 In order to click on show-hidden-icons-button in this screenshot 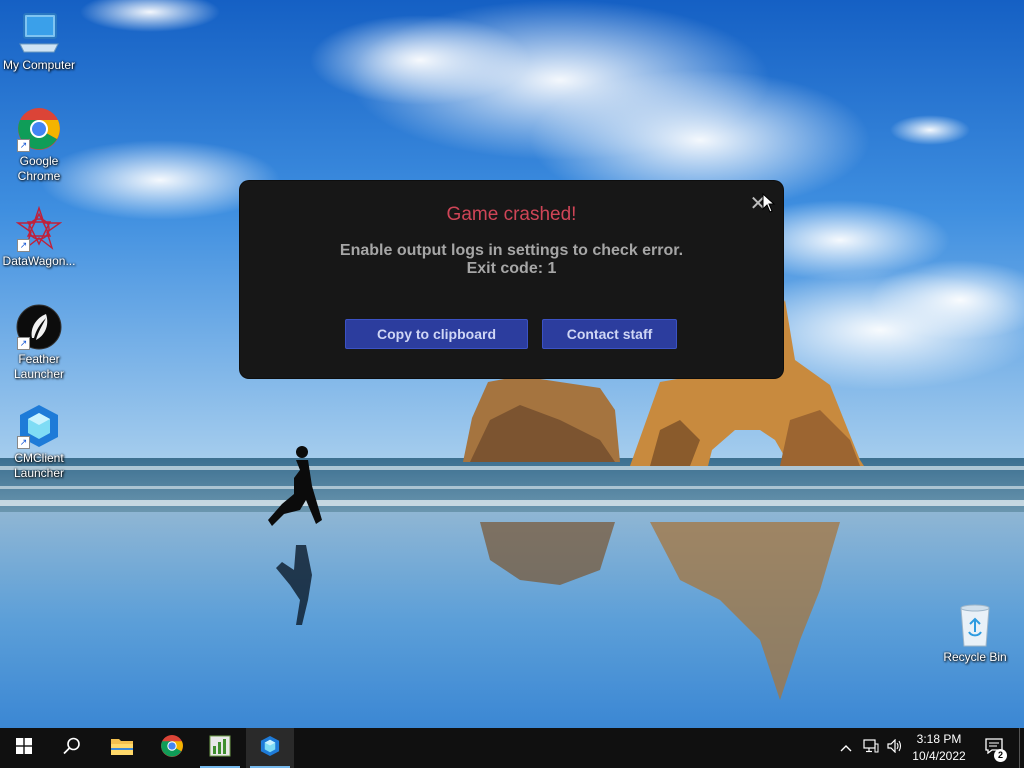, I will do `click(846, 748)`.